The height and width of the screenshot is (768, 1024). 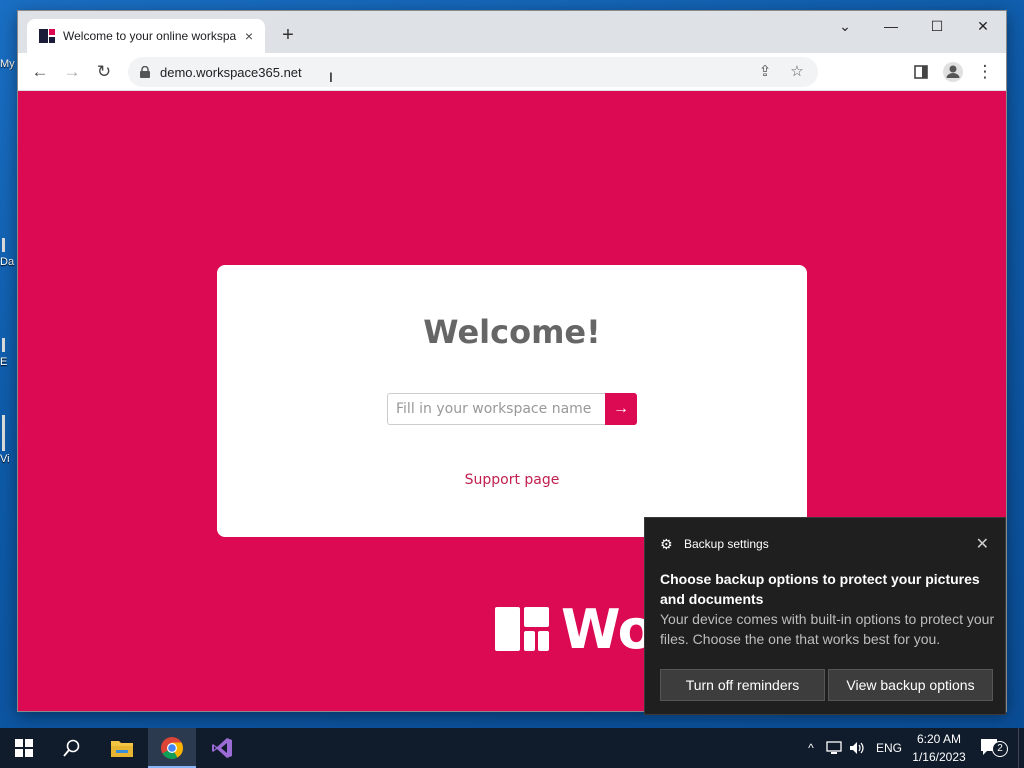 What do you see at coordinates (858, 748) in the screenshot?
I see `volume-icon` at bounding box center [858, 748].